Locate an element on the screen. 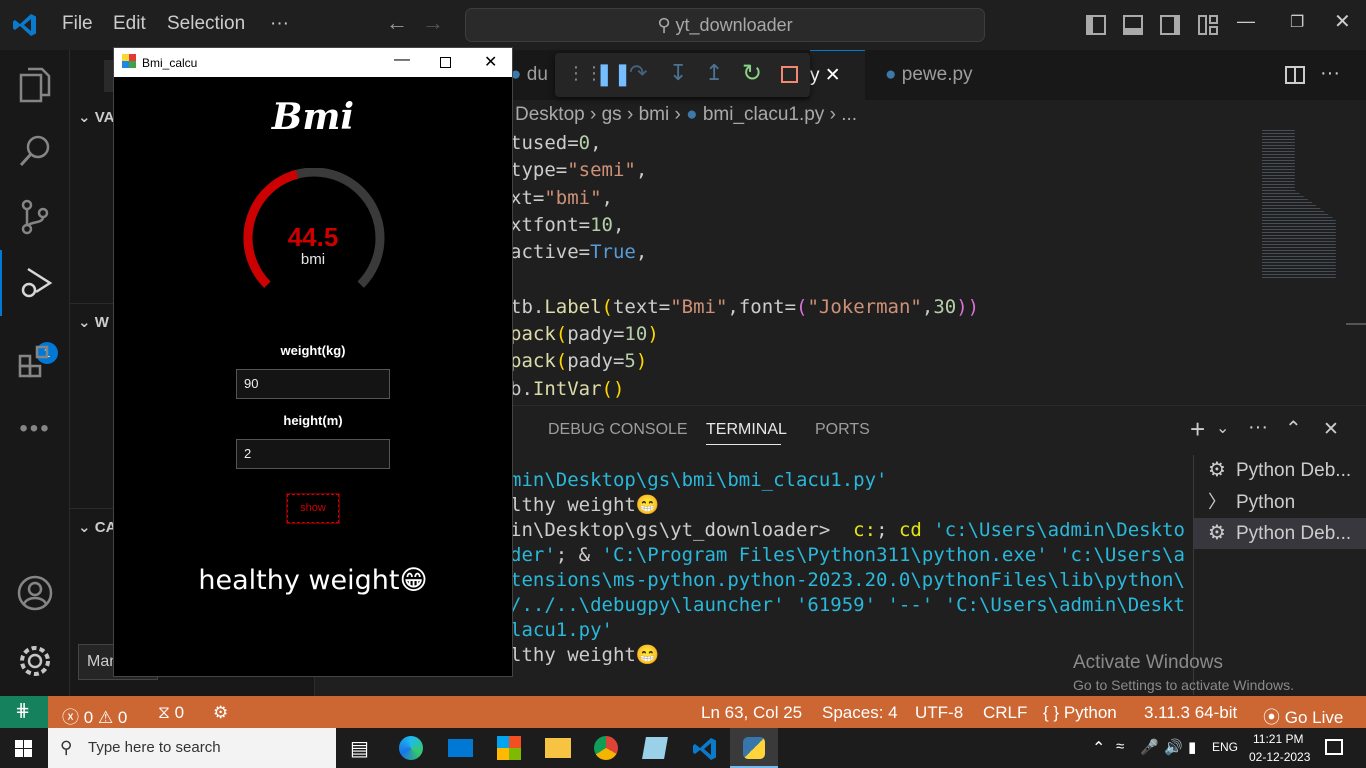 This screenshot has height=768, width=1366. mic-icon: 🎤 is located at coordinates (1149, 747).